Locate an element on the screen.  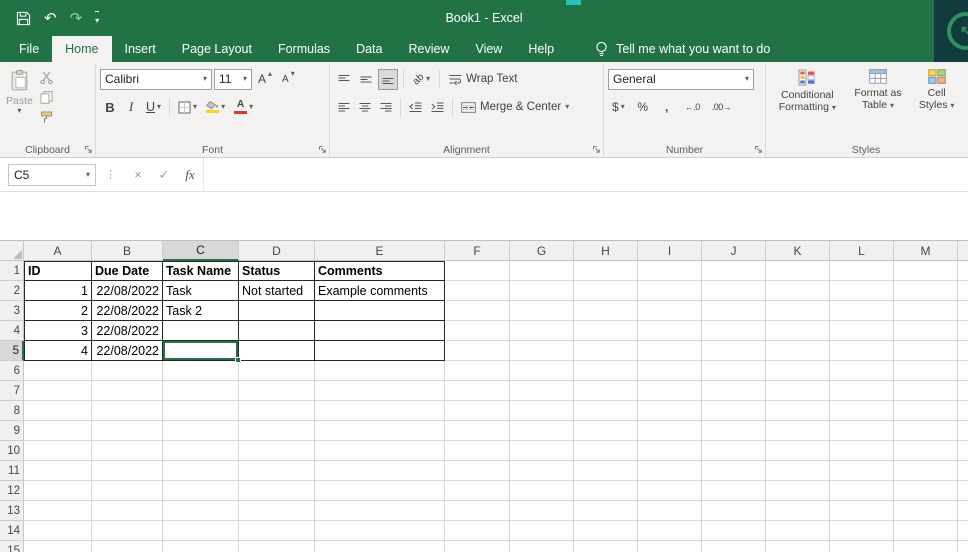
column-header-N: N is located at coordinates (963, 251).